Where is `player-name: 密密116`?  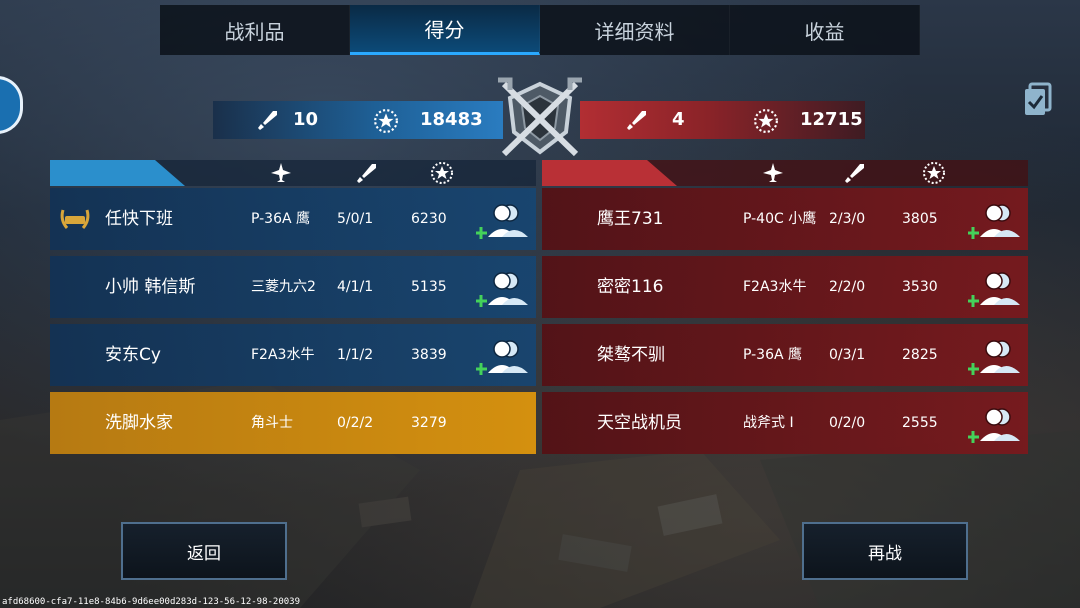 player-name: 密密116 is located at coordinates (630, 287).